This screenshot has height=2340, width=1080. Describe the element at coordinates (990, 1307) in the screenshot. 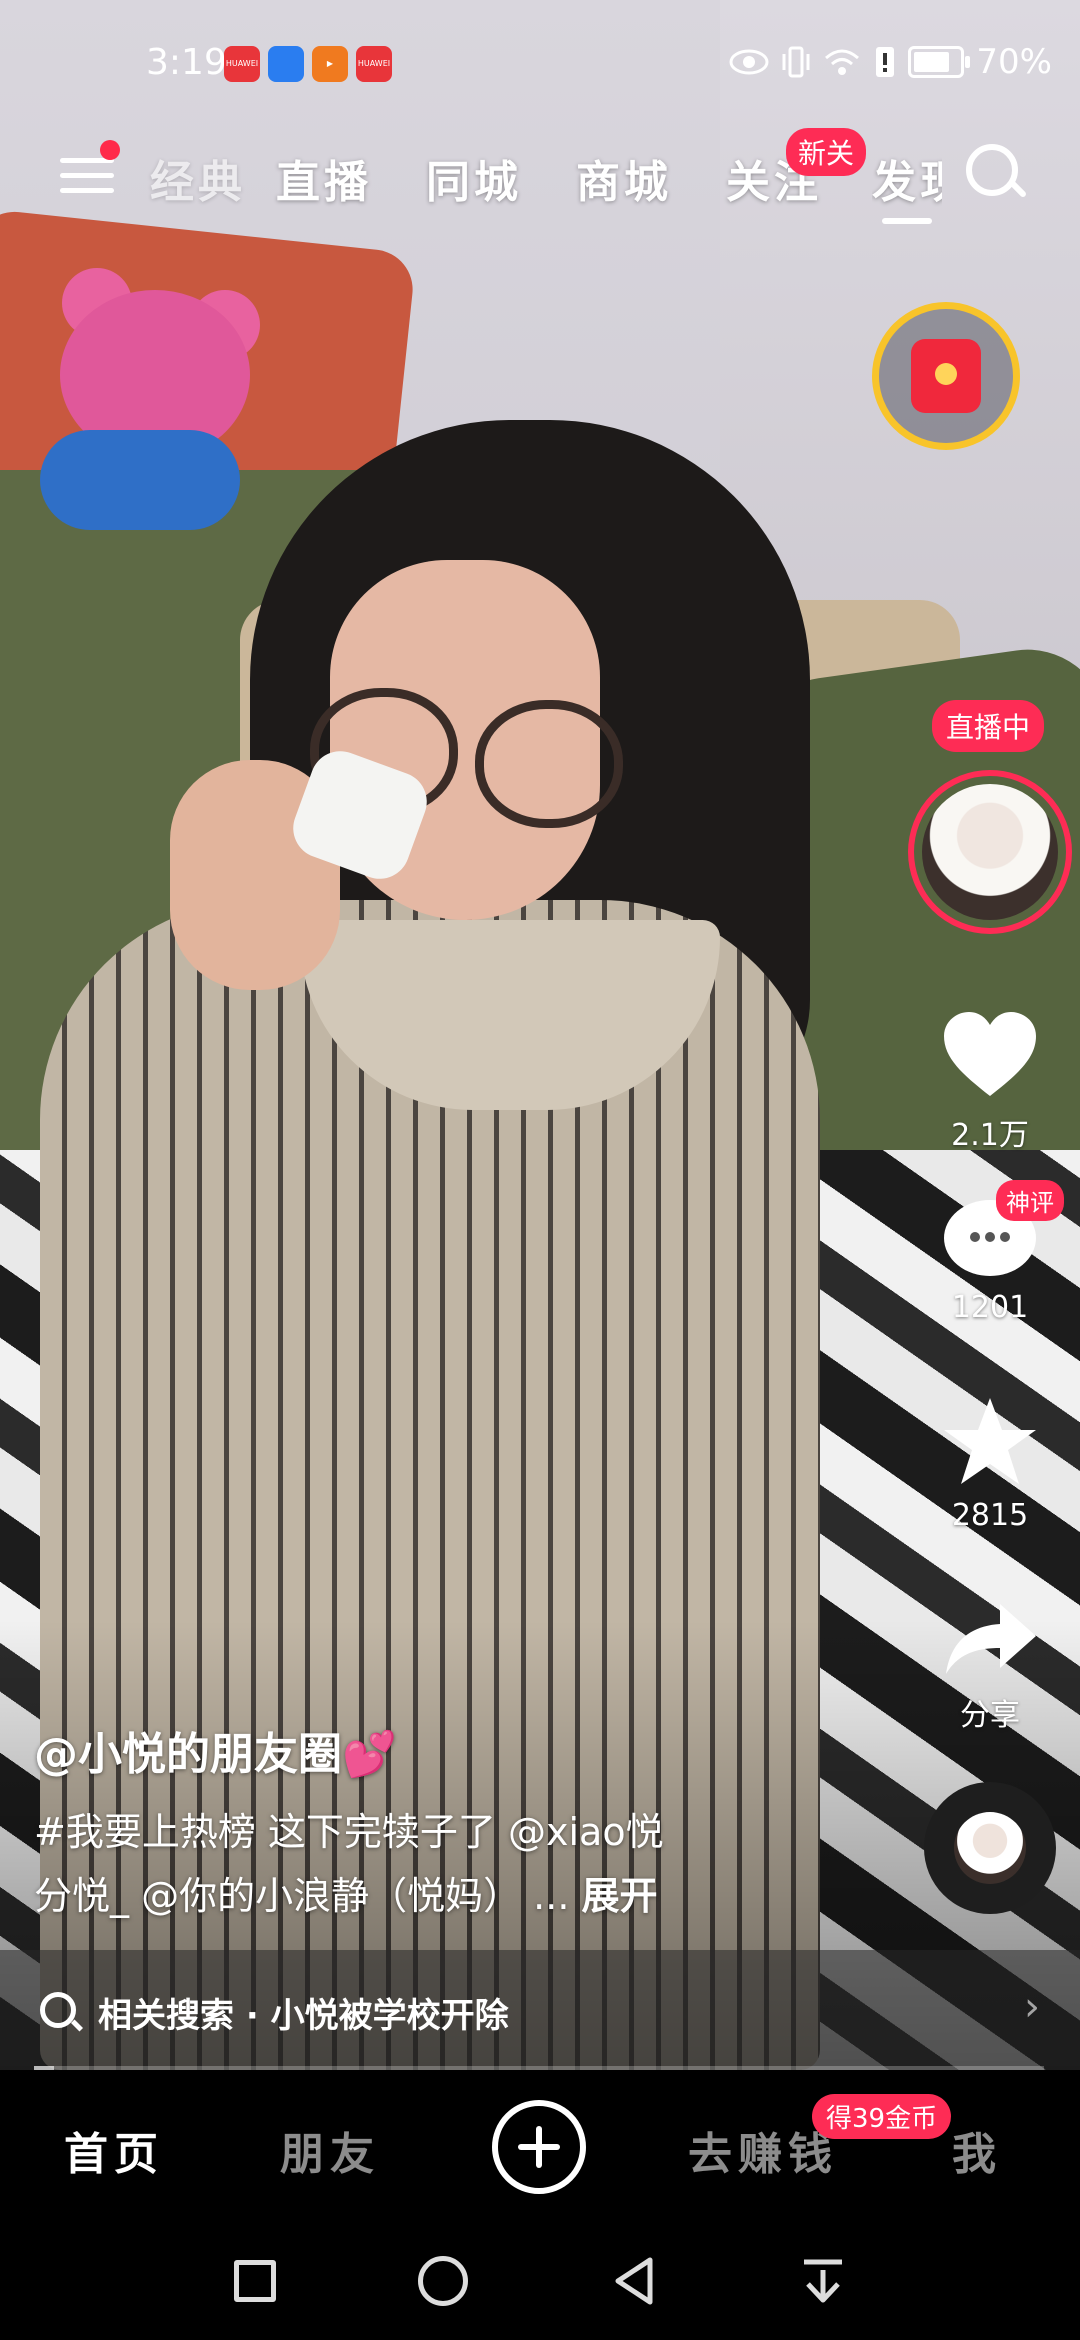

I see `comment-count: 1201` at that location.